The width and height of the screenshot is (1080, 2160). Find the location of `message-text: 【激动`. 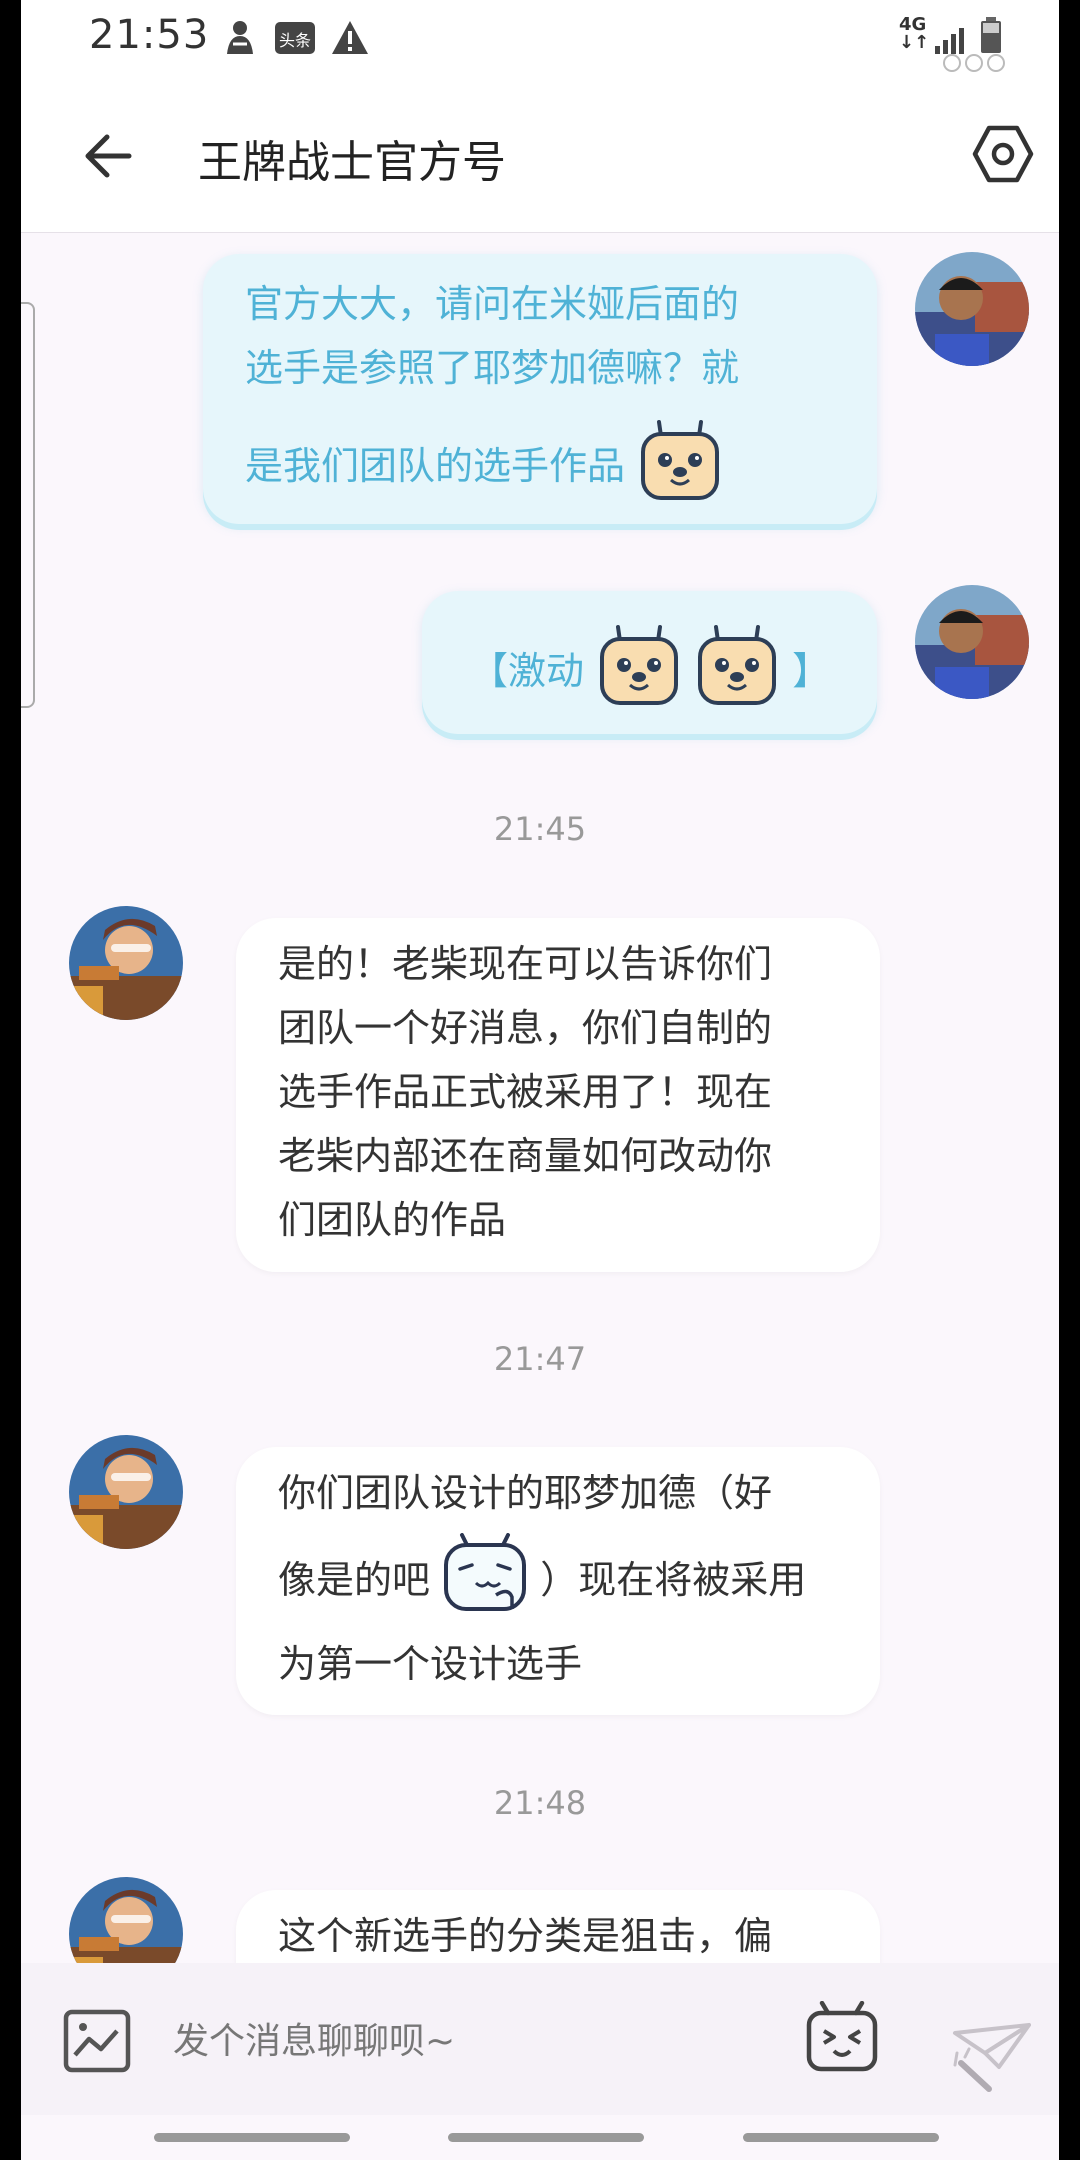

message-text: 【激动 is located at coordinates (527, 671).